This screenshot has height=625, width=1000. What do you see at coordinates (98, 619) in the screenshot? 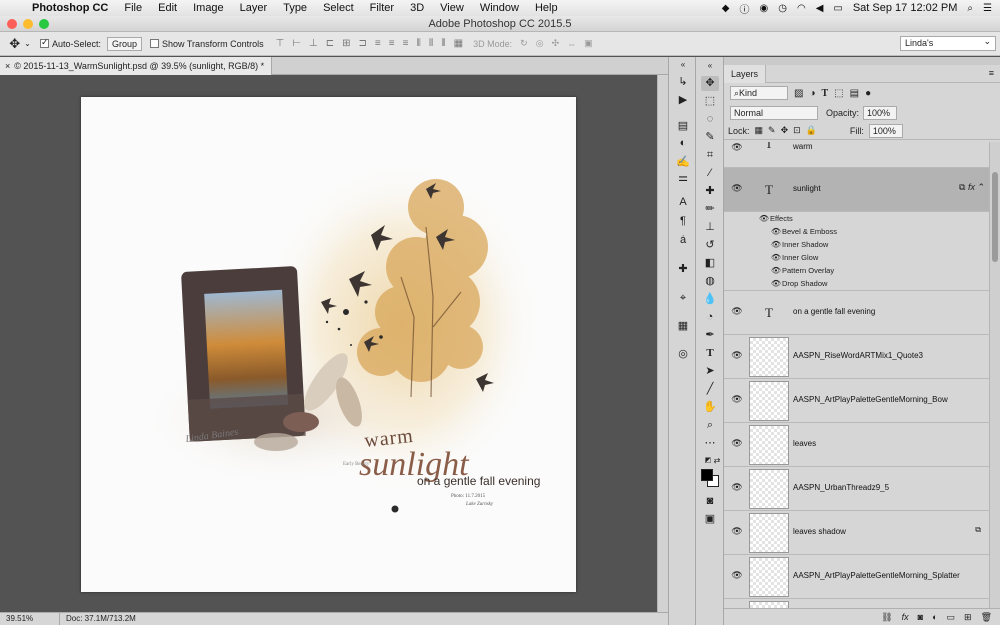
I see `document-size-info: Doc: 37.1M/713.2M` at bounding box center [98, 619].